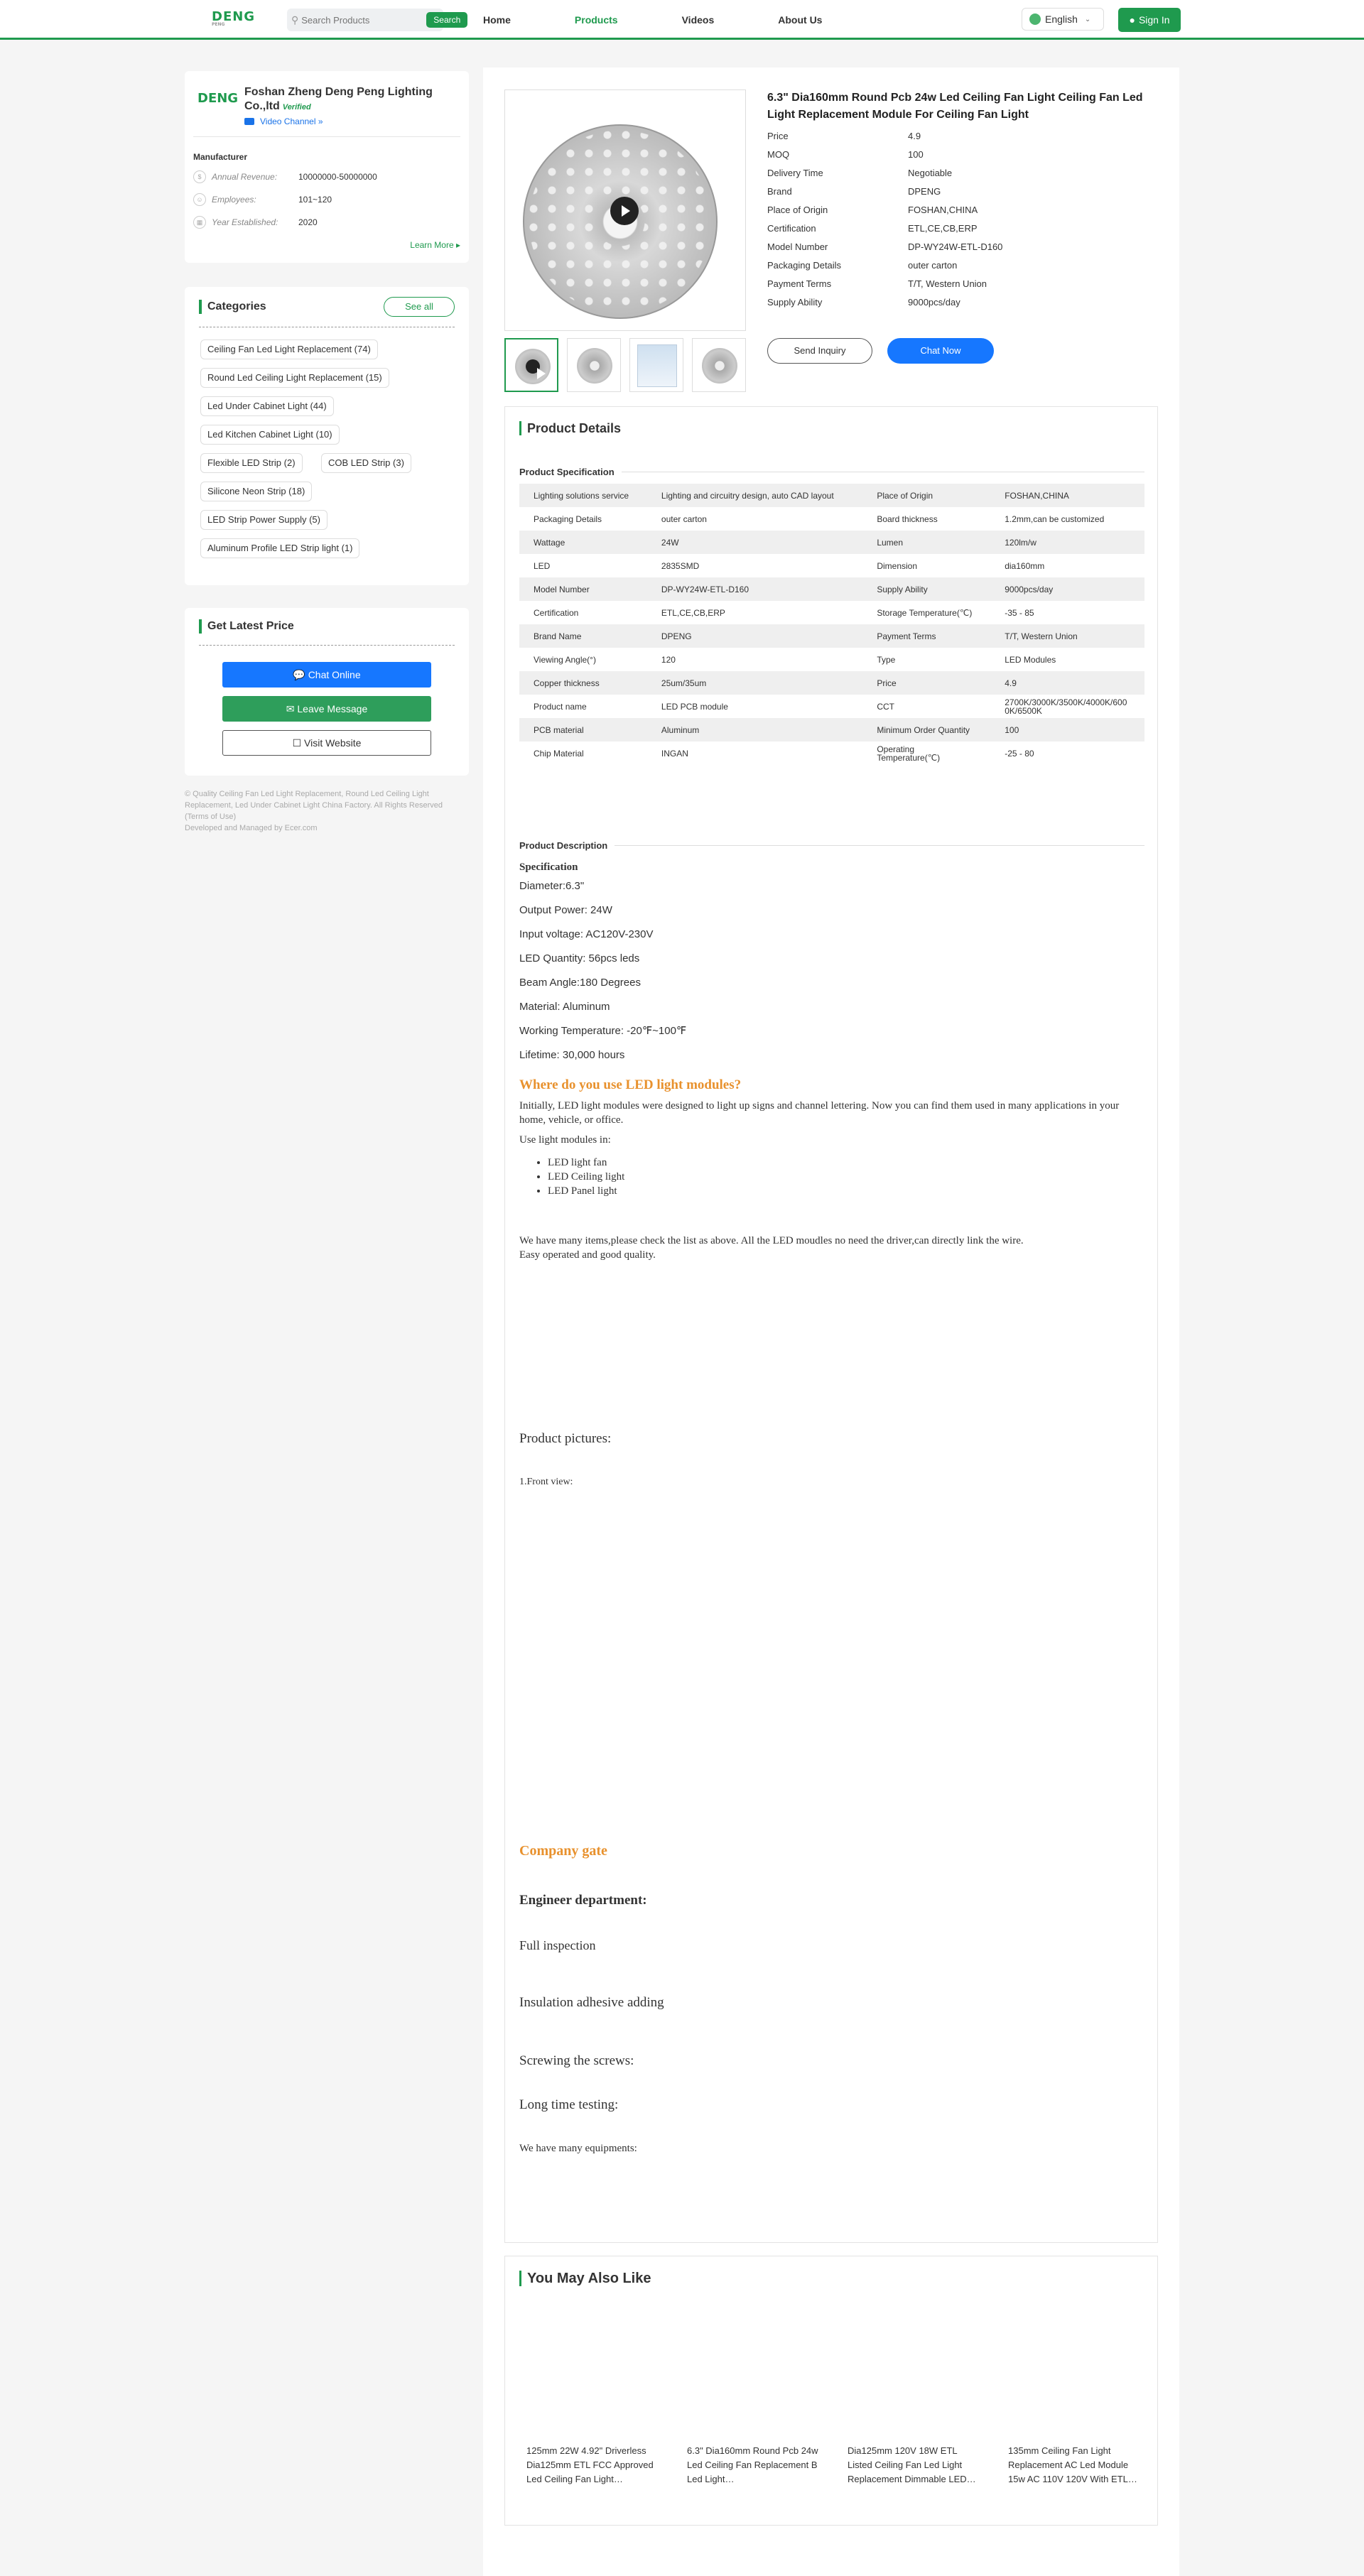  Describe the element at coordinates (299, 675) in the screenshot. I see `chat-icon: 💬` at that location.